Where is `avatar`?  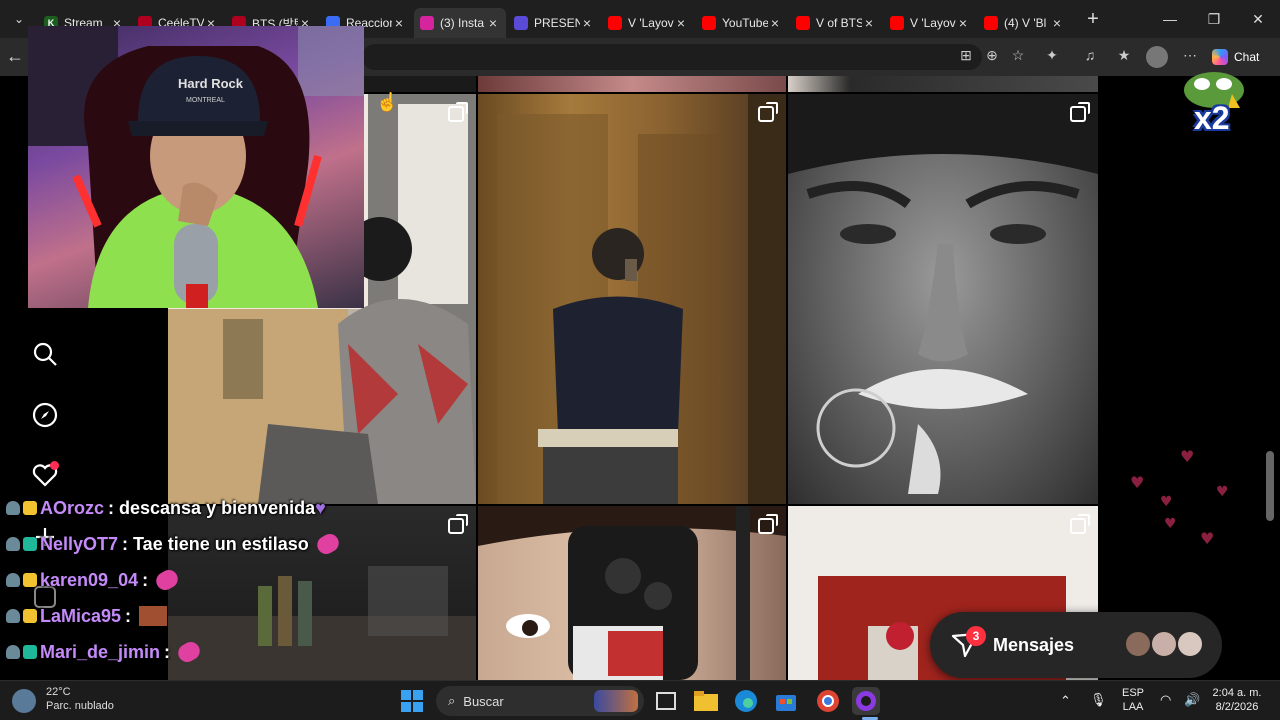
avatar is located at coordinates (1138, 644).